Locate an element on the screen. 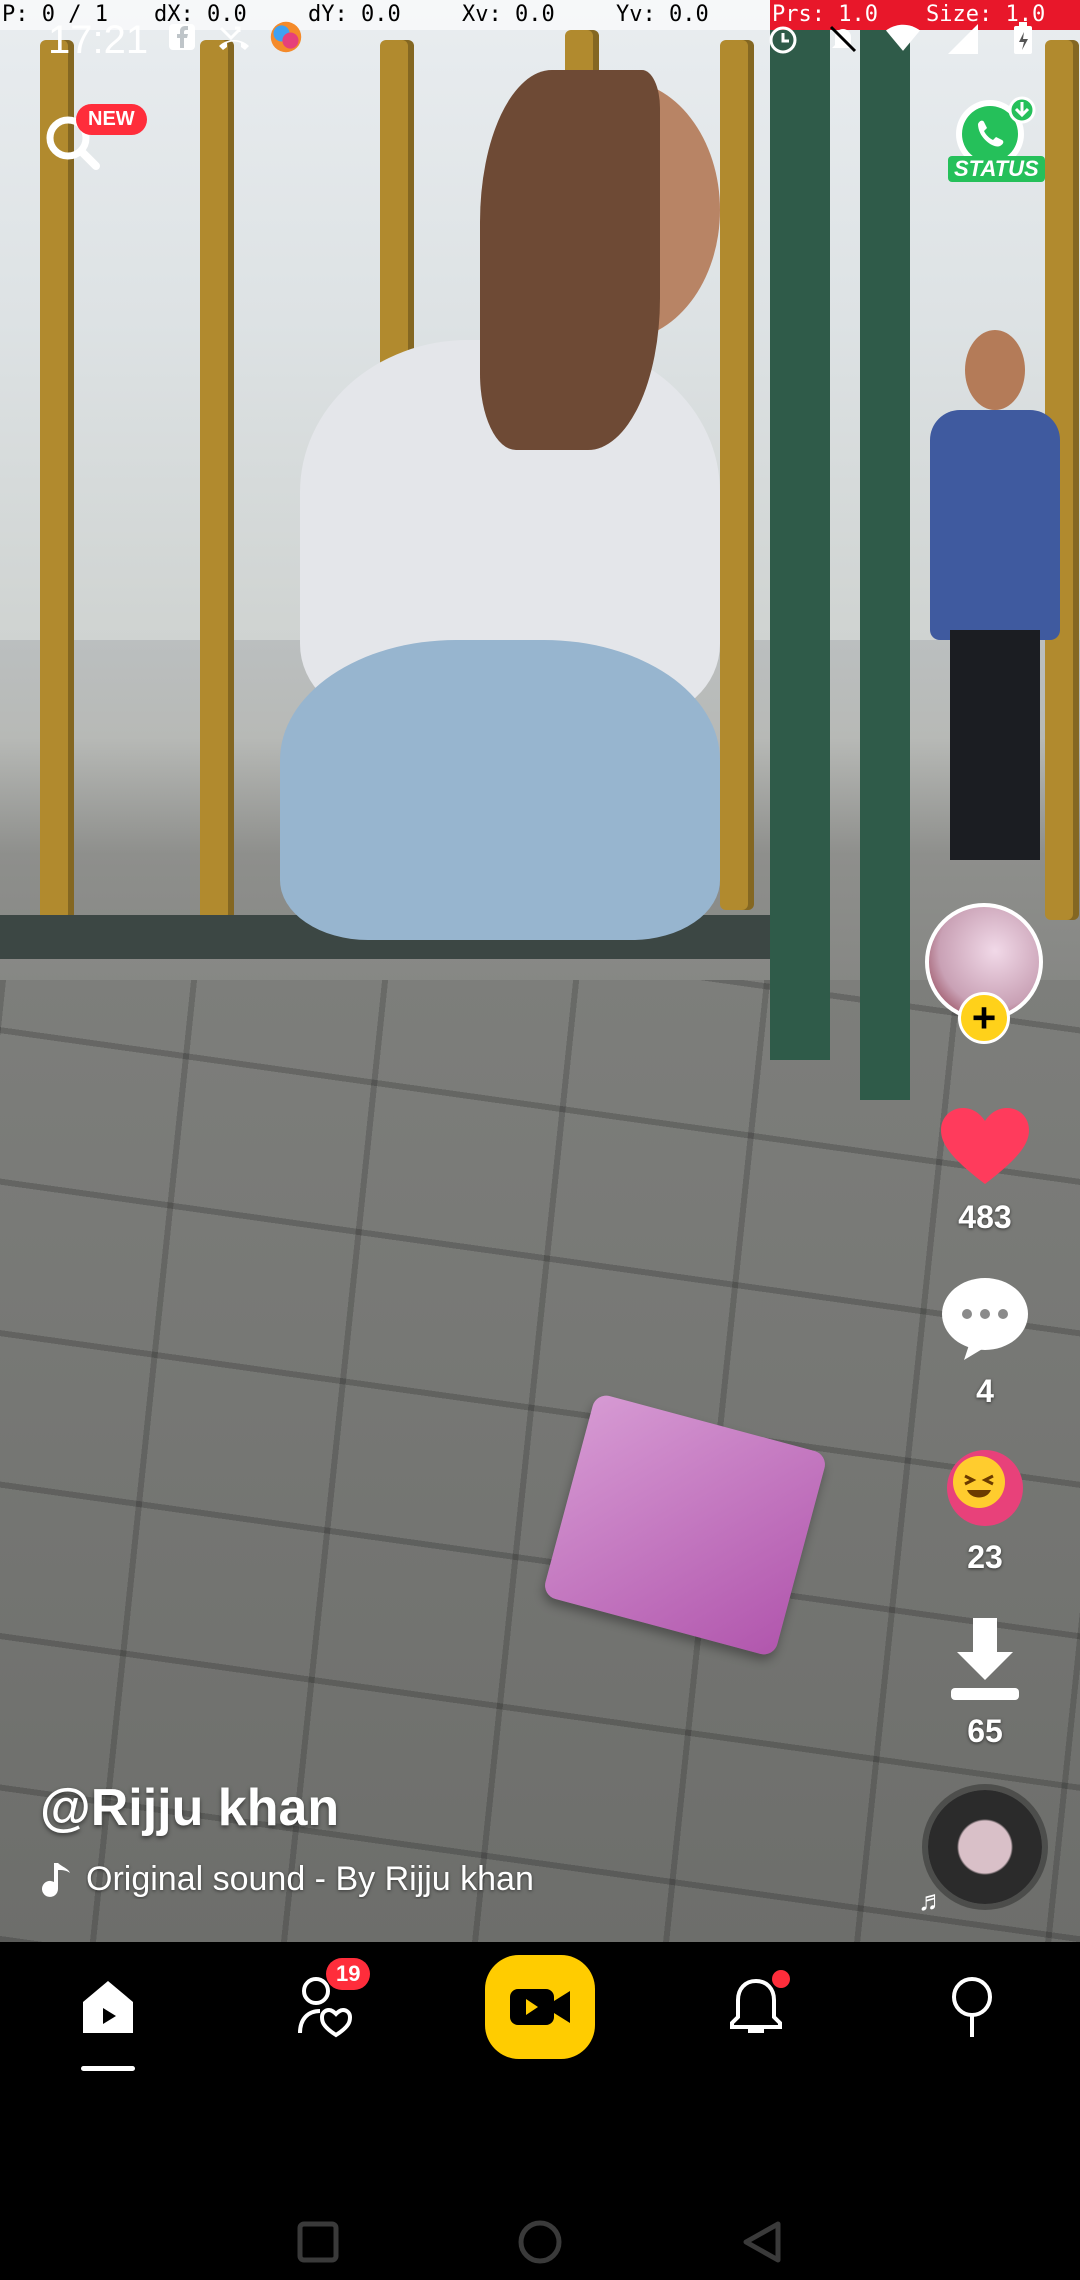 The image size is (1080, 2280). home-circle-icon is located at coordinates (540, 2242).